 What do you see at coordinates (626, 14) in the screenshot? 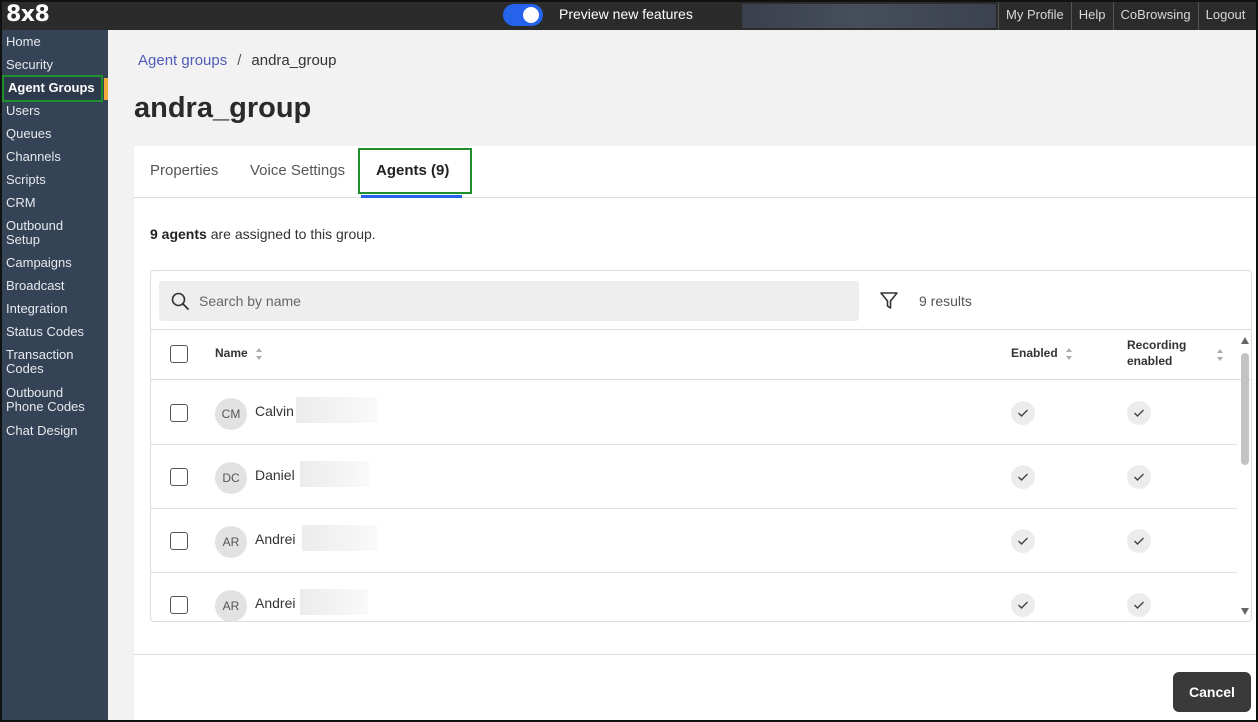
I see `preview-features-label: Preview new features` at bounding box center [626, 14].